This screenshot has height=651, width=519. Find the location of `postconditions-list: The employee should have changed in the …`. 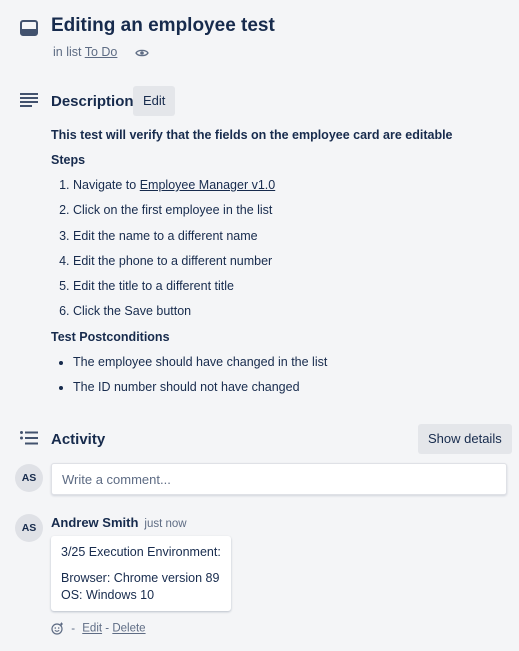

postconditions-list: The employee should have changed in the … is located at coordinates (281, 377).